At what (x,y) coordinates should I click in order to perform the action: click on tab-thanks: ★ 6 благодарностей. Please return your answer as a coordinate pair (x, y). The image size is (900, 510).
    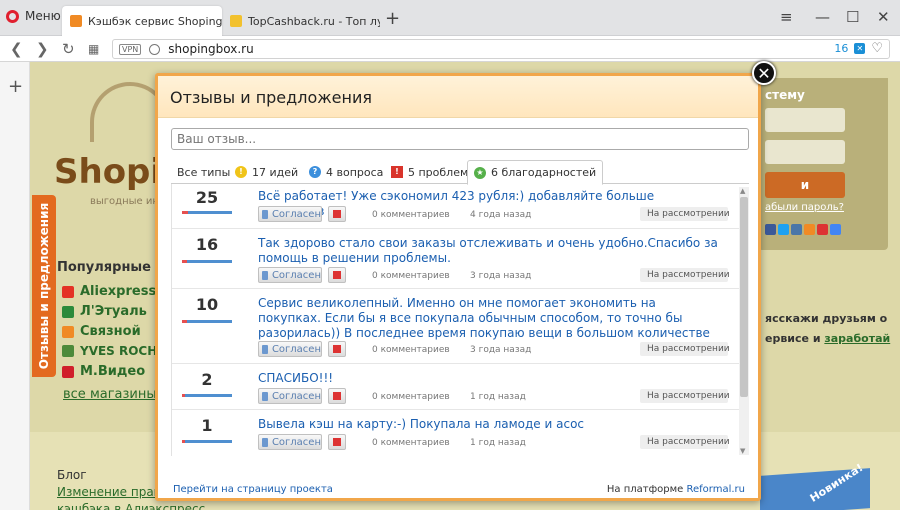
    Looking at the image, I should click on (535, 172).